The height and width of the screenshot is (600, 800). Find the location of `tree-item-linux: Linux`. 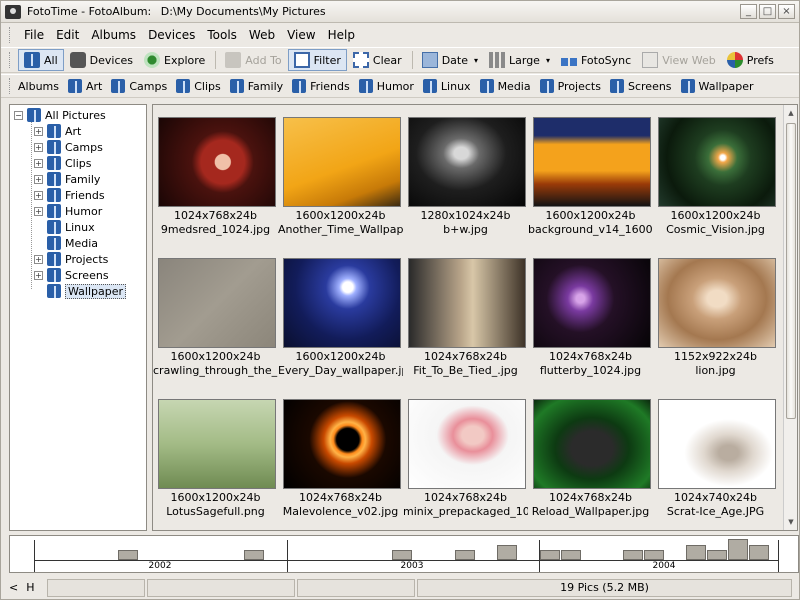

tree-item-linux: Linux is located at coordinates (64, 227).